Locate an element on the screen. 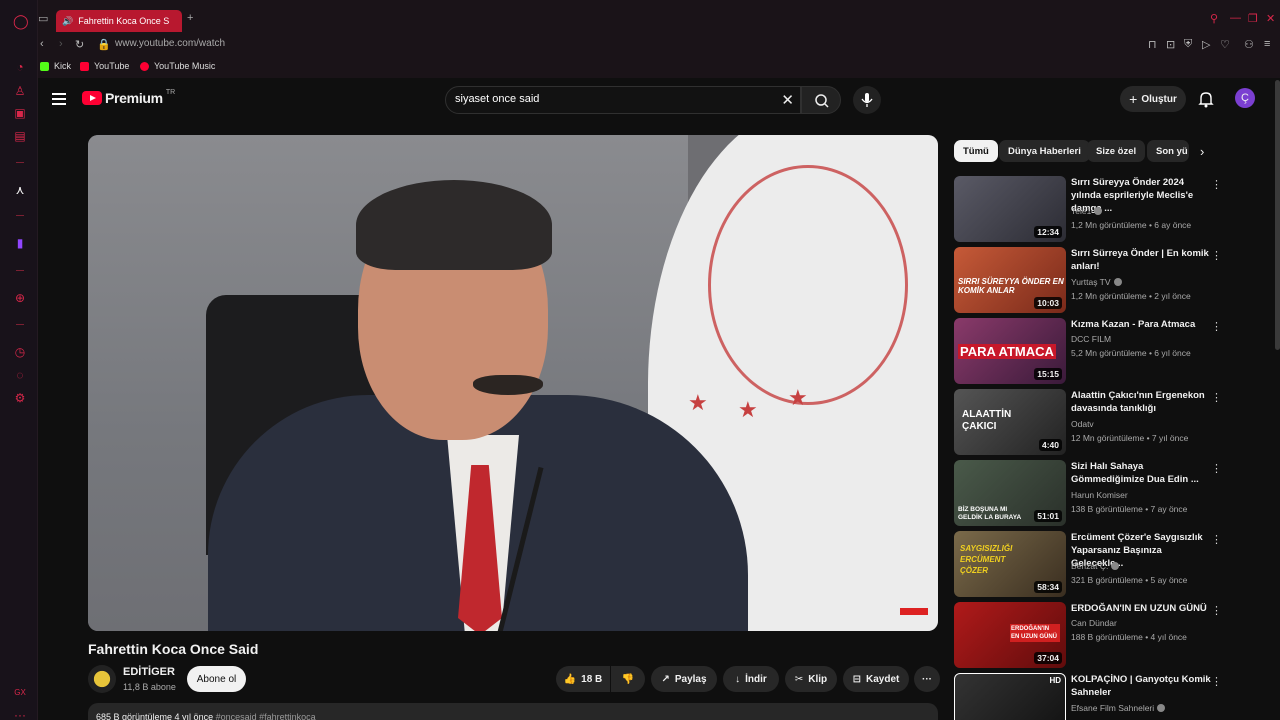  channel-name: EDİTİGER is located at coordinates (149, 672).